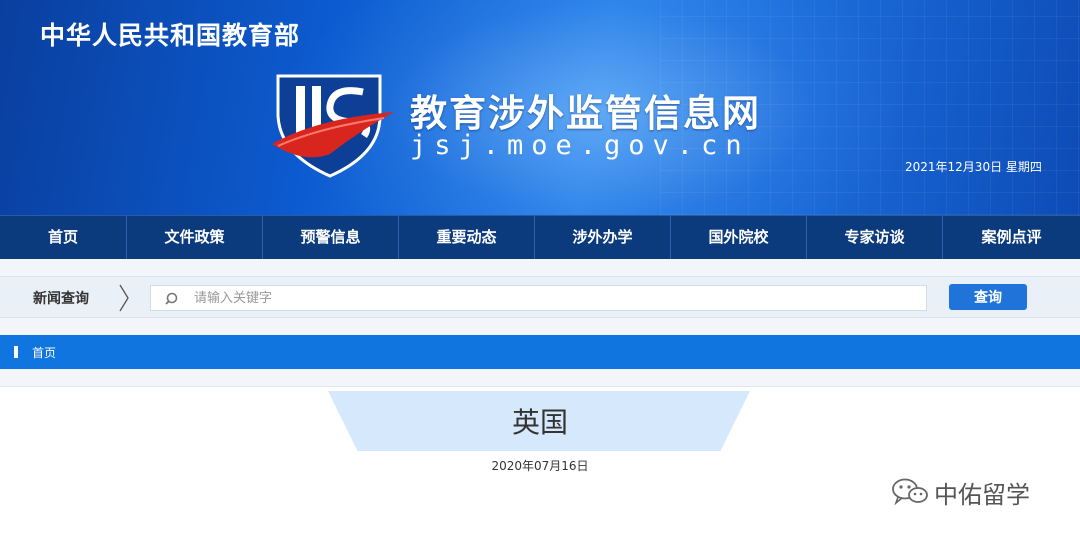  I want to click on ministry-name: 中华人民共和国教育部, so click(170, 34).